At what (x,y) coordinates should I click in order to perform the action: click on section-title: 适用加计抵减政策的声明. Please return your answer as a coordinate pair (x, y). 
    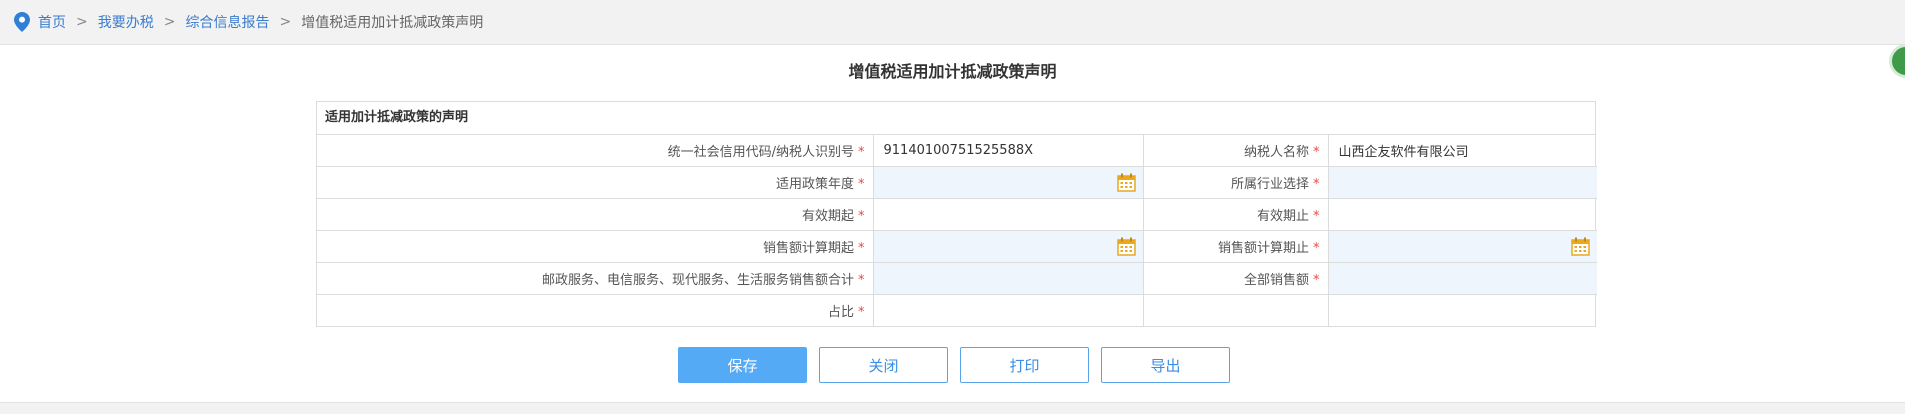
    Looking at the image, I should click on (956, 118).